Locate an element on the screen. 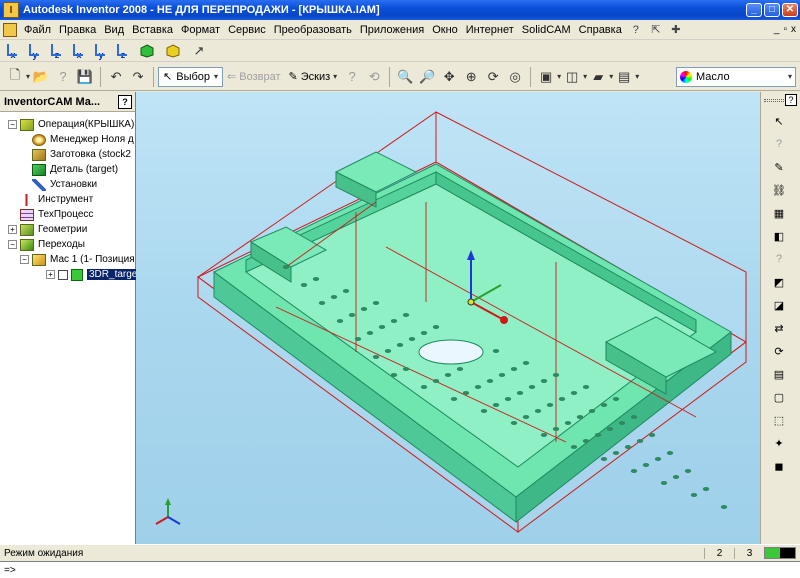  shadow-icon: ▰ is located at coordinates (598, 77).